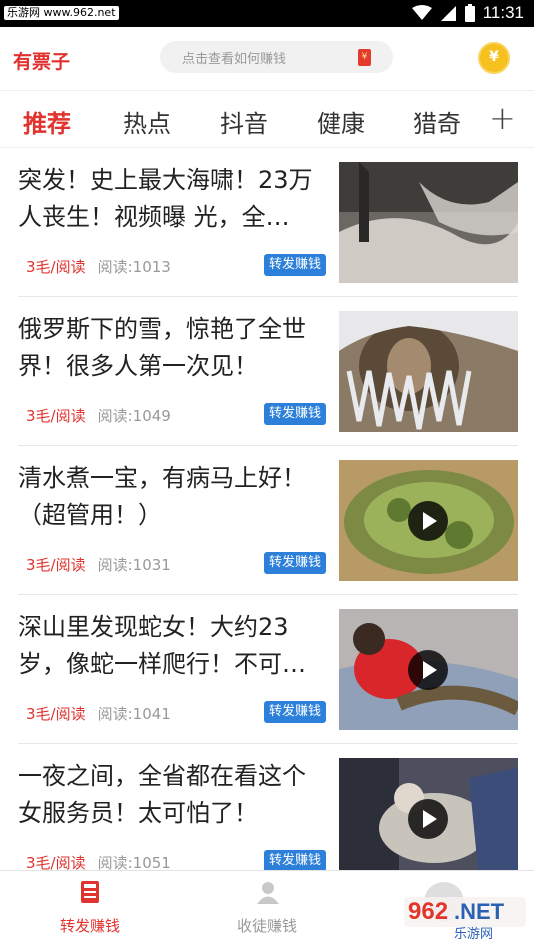 This screenshot has width=534, height=949. What do you see at coordinates (134, 416) in the screenshot?
I see `article-reads: 阅读:1049` at bounding box center [134, 416].